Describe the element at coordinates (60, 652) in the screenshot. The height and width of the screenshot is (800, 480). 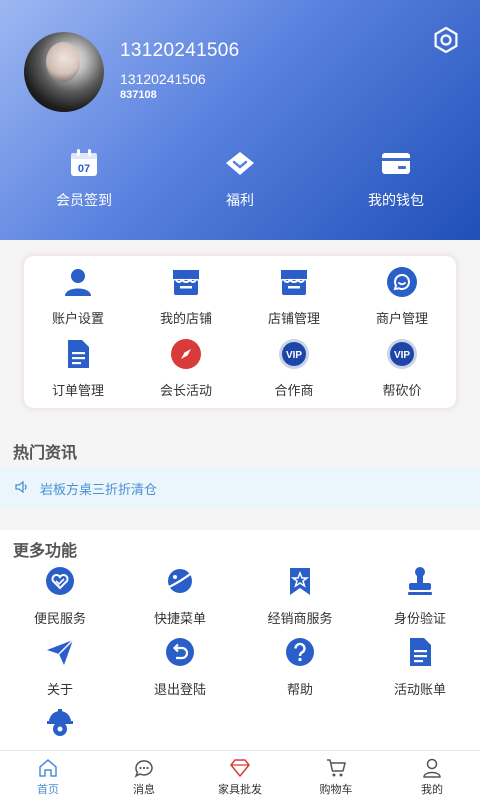
I see `send-icon` at that location.